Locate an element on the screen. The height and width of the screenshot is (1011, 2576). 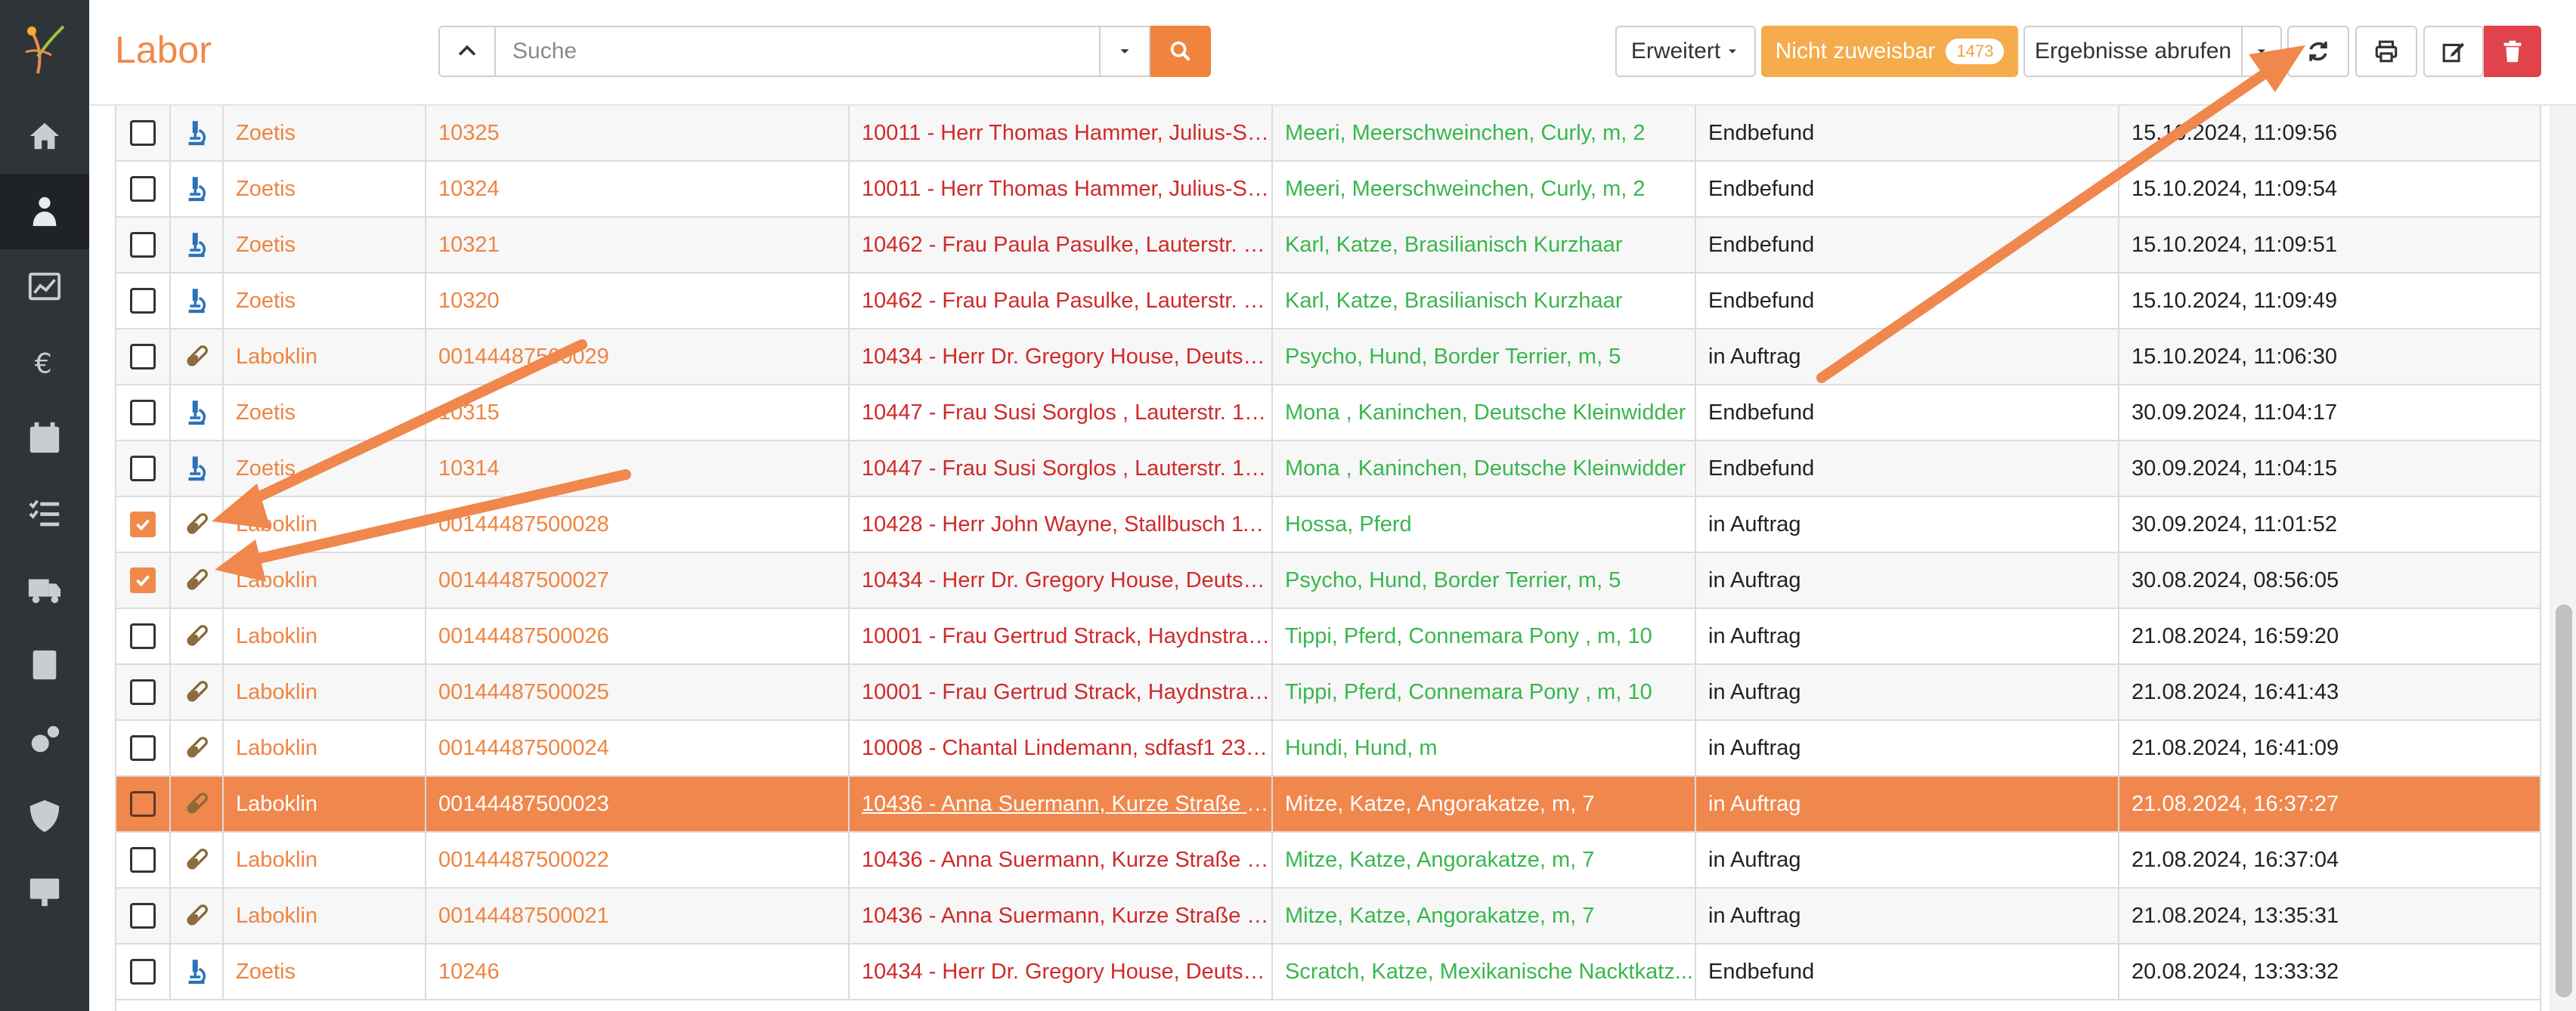
patient-link: Meeri, Meerschweinchen, Curly, m, 2 is located at coordinates (1465, 189).